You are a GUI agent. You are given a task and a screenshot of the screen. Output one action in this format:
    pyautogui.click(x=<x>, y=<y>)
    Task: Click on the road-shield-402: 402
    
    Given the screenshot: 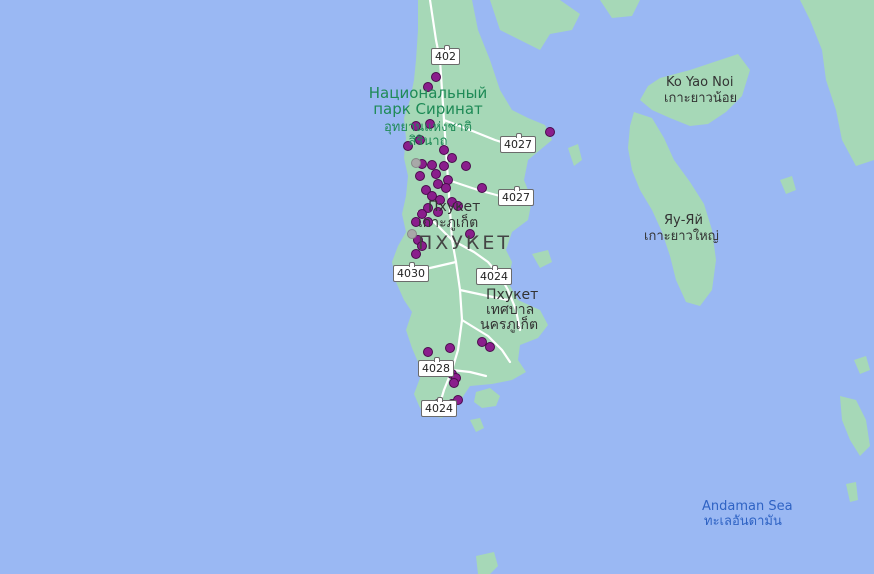 What is the action you would take?
    pyautogui.click(x=445, y=55)
    